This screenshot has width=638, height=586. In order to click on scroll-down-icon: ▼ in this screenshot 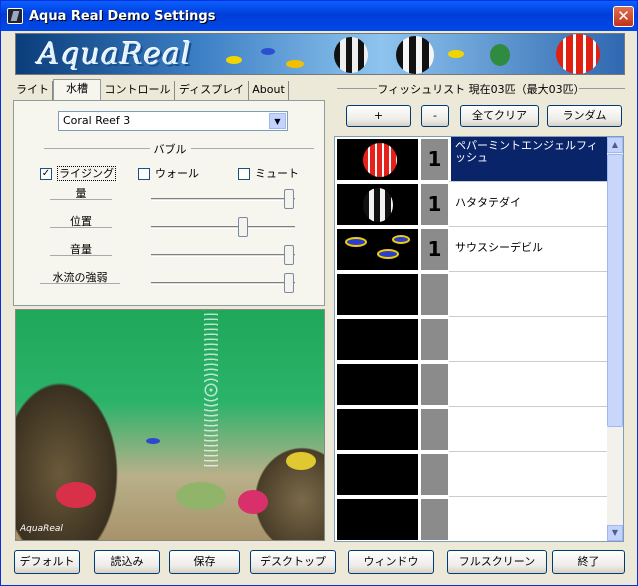, I will do `click(615, 533)`.